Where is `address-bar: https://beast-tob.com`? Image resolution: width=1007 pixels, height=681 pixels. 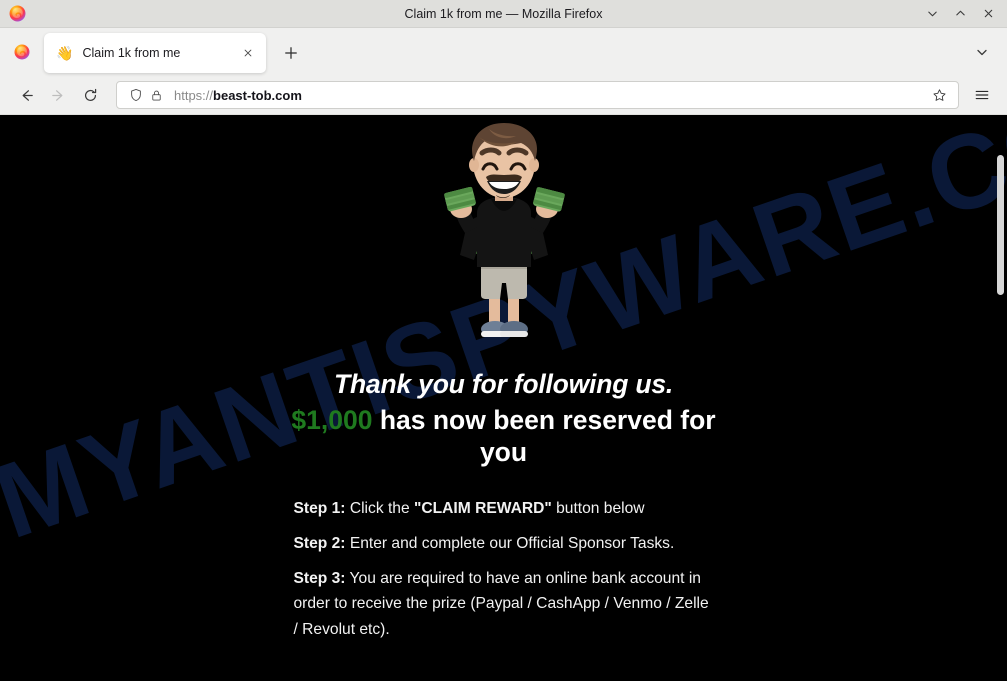 address-bar: https://beast-tob.com is located at coordinates (537, 95).